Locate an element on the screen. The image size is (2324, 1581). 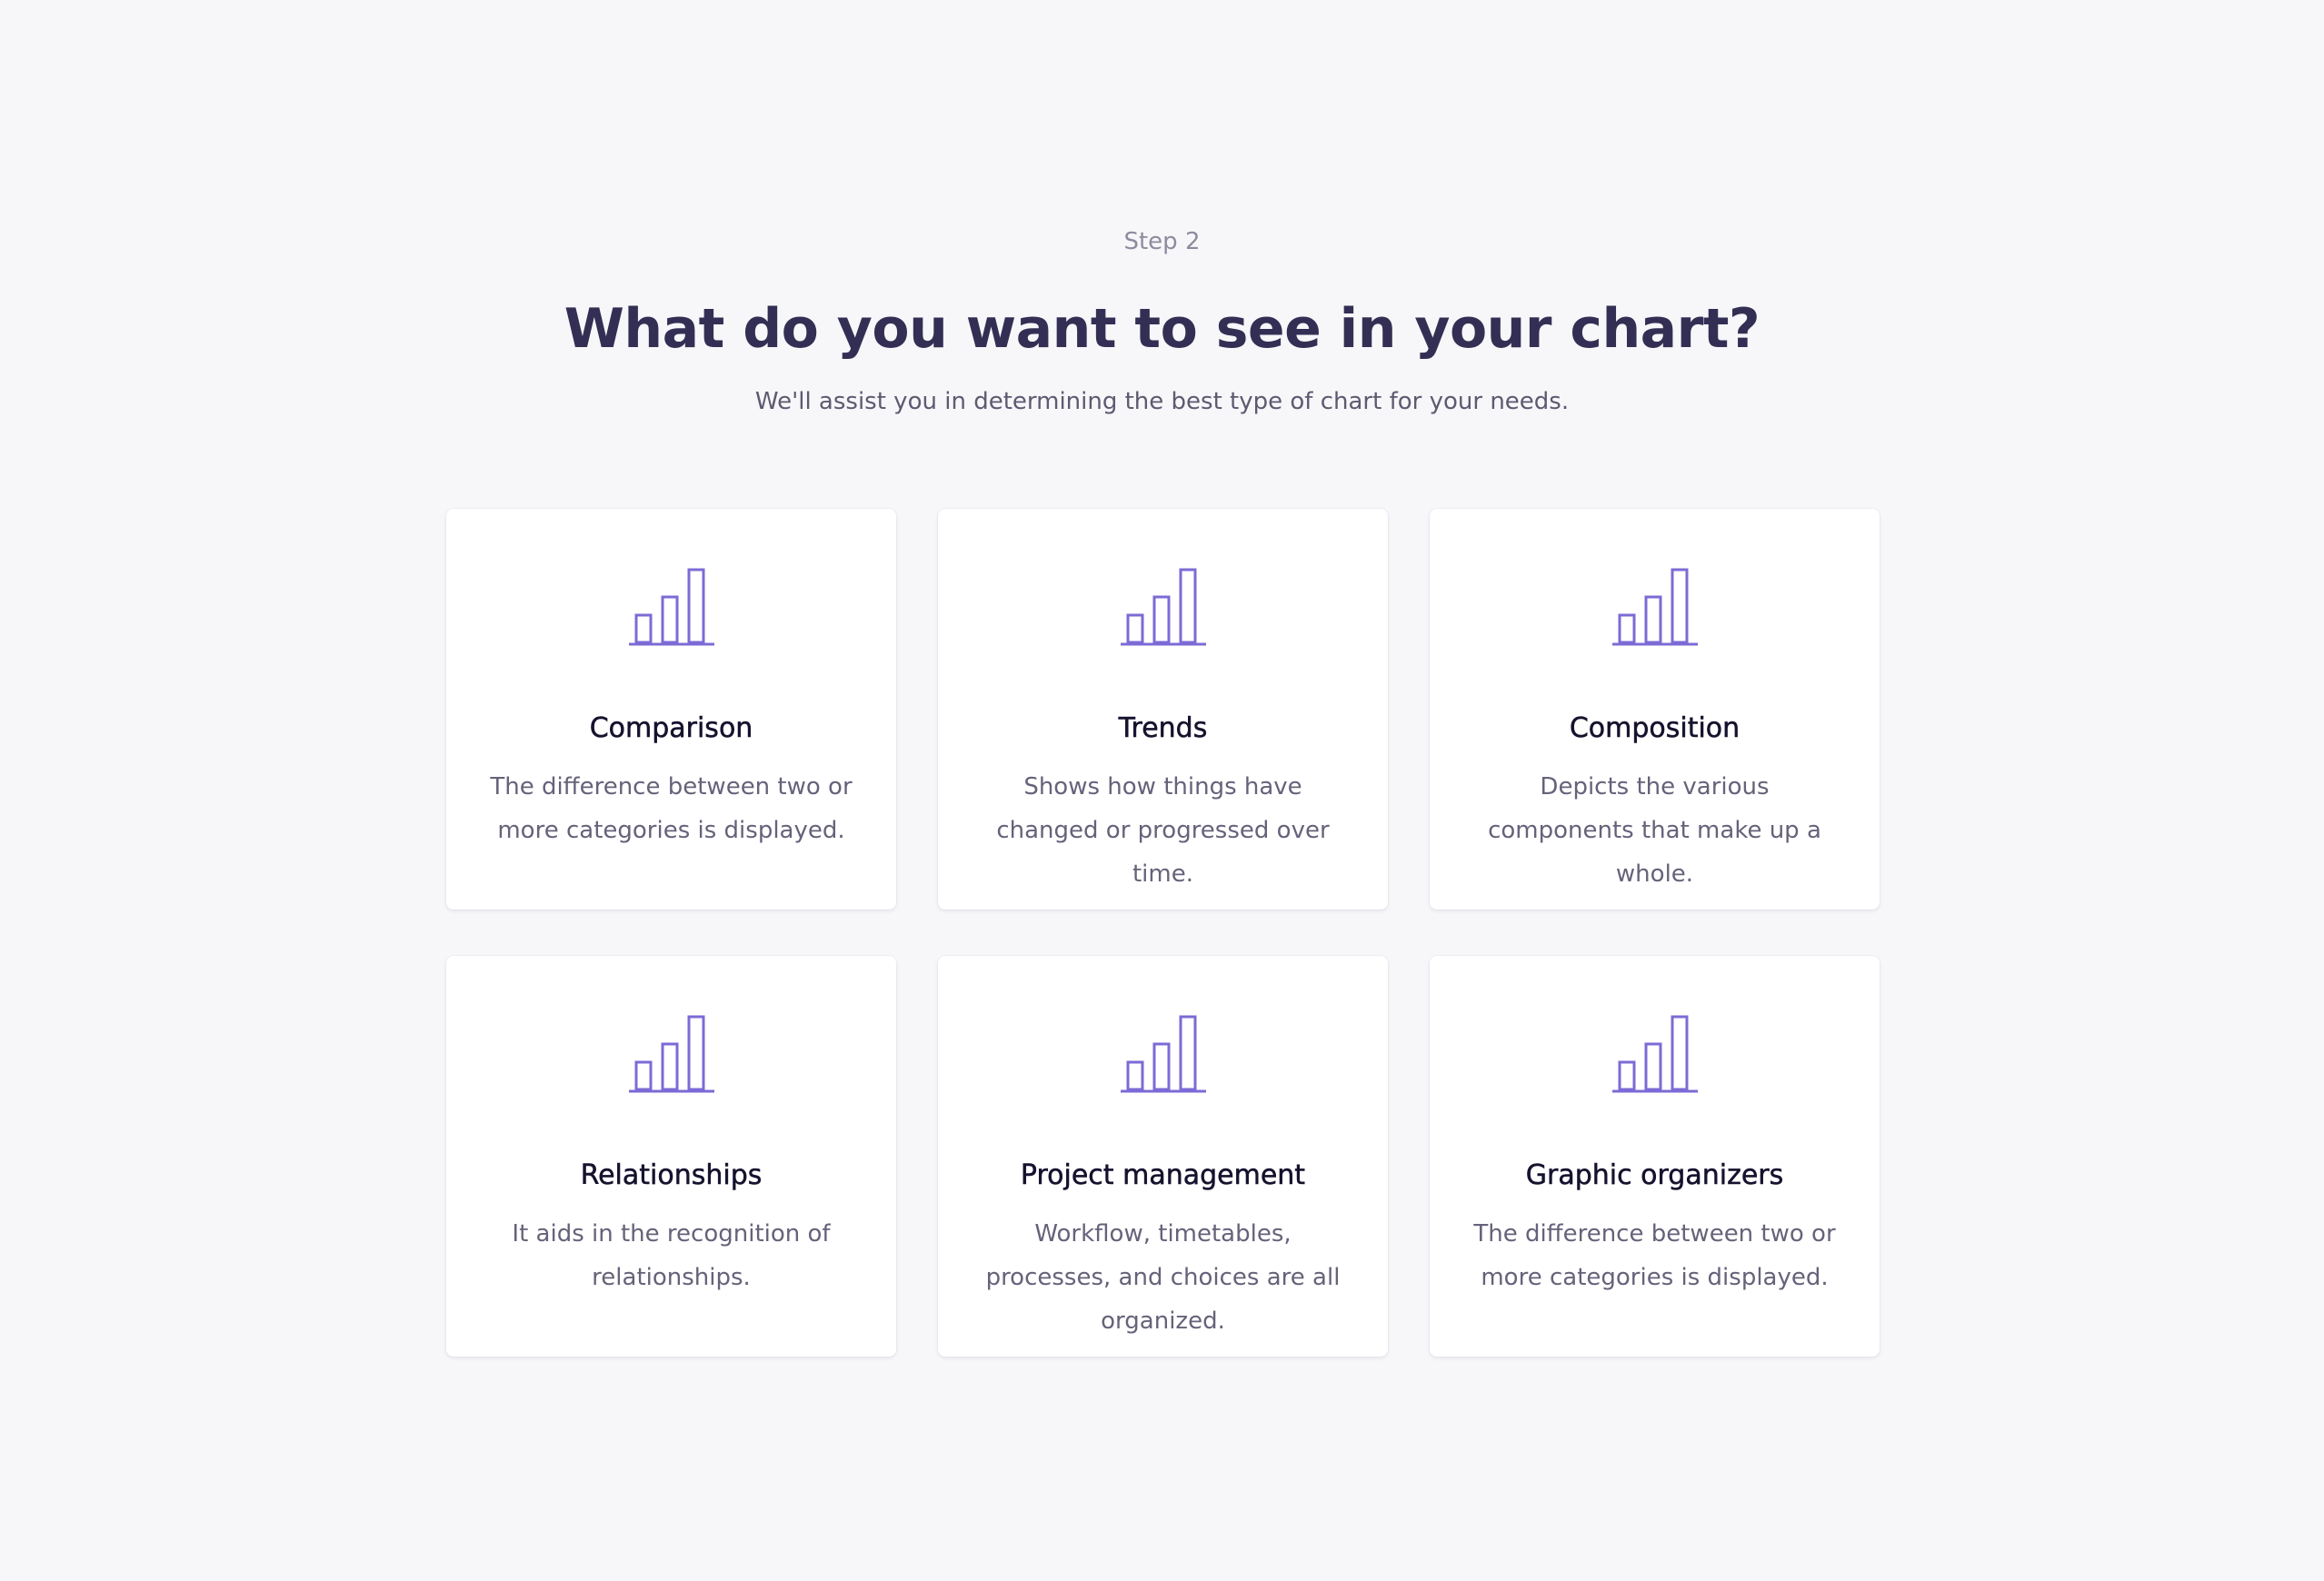
step-label: Step 2 is located at coordinates (1162, 242).